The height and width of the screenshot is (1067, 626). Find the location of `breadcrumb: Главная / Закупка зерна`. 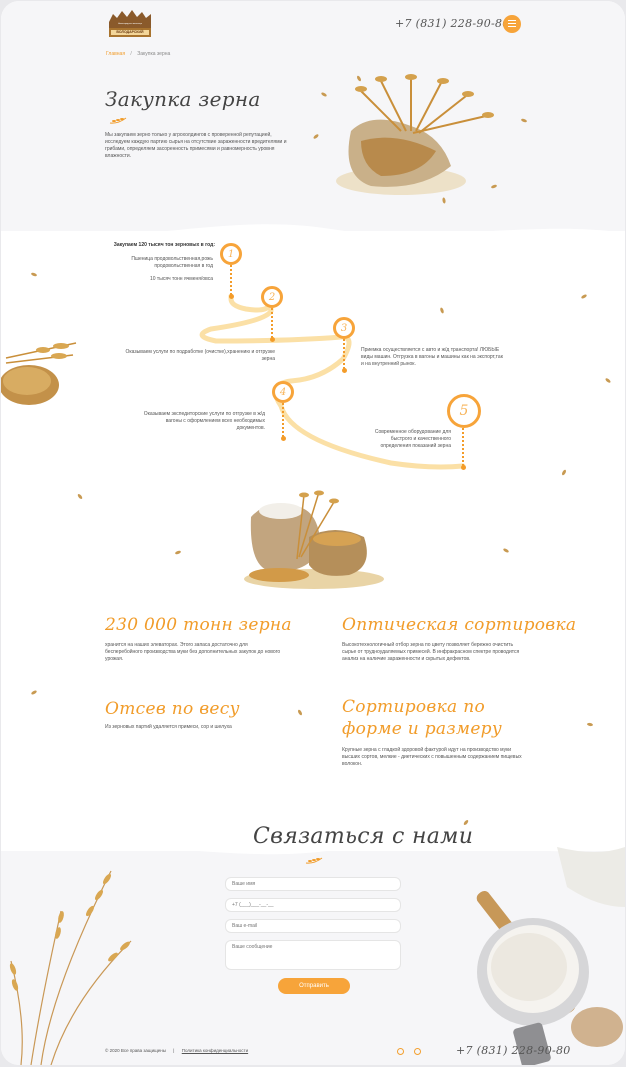

breadcrumb: Главная / Закупка зерна is located at coordinates (138, 54).